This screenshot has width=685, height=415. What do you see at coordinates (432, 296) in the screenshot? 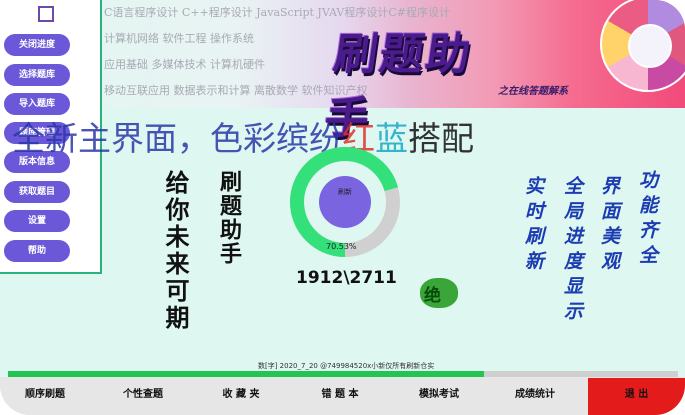
I see `badge-text: 绝` at bounding box center [432, 296].